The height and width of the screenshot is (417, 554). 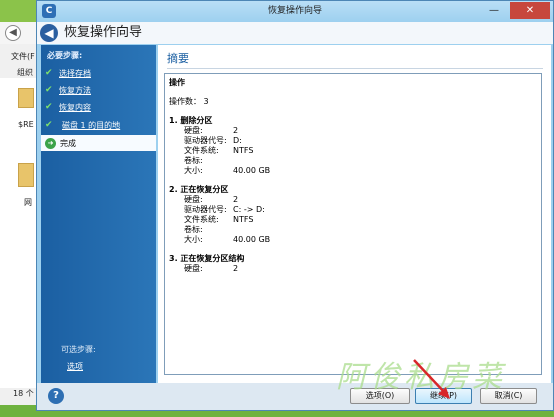 What do you see at coordinates (191, 120) in the screenshot?
I see `operation-title: 1. 删除分区` at bounding box center [191, 120].